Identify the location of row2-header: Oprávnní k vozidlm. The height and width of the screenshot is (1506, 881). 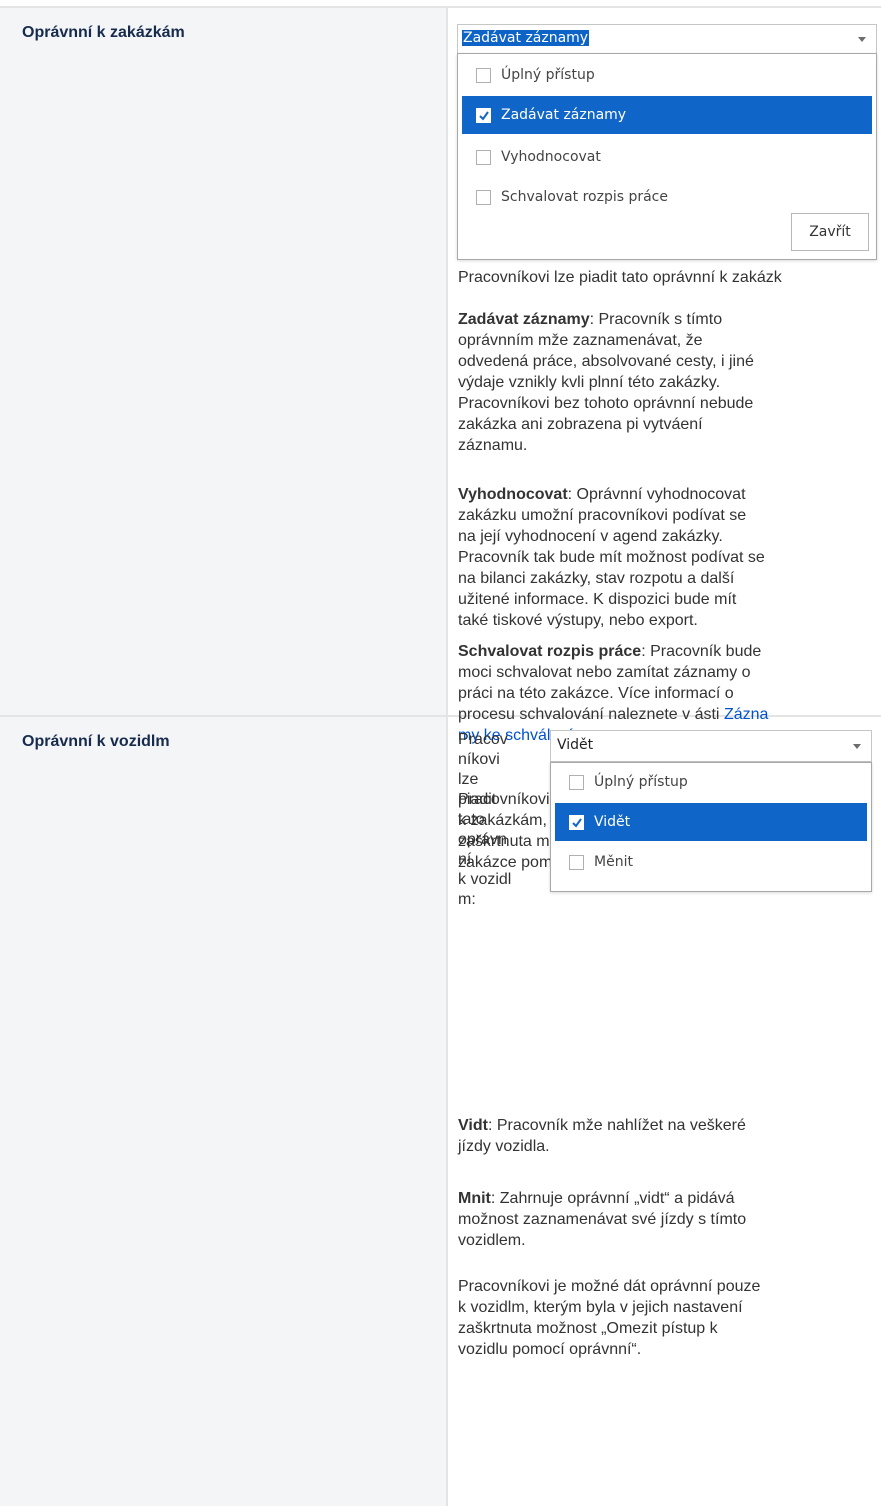
(96, 741).